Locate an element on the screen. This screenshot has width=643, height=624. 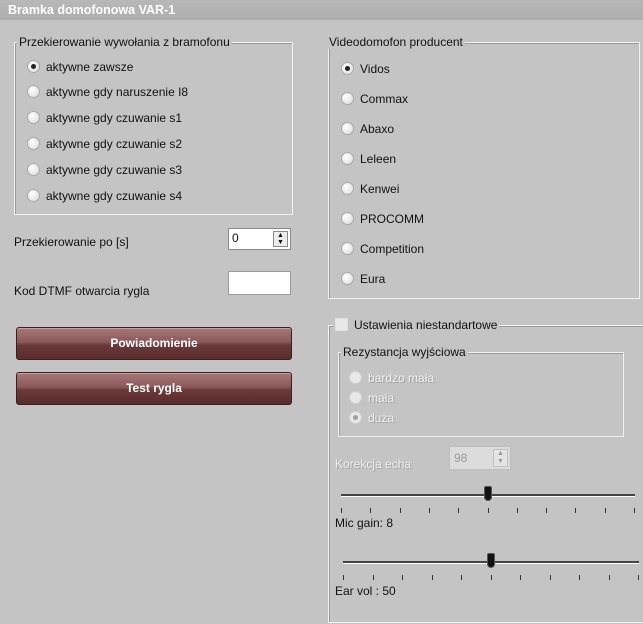
radio-abaxo: Abaxo is located at coordinates (367, 129).